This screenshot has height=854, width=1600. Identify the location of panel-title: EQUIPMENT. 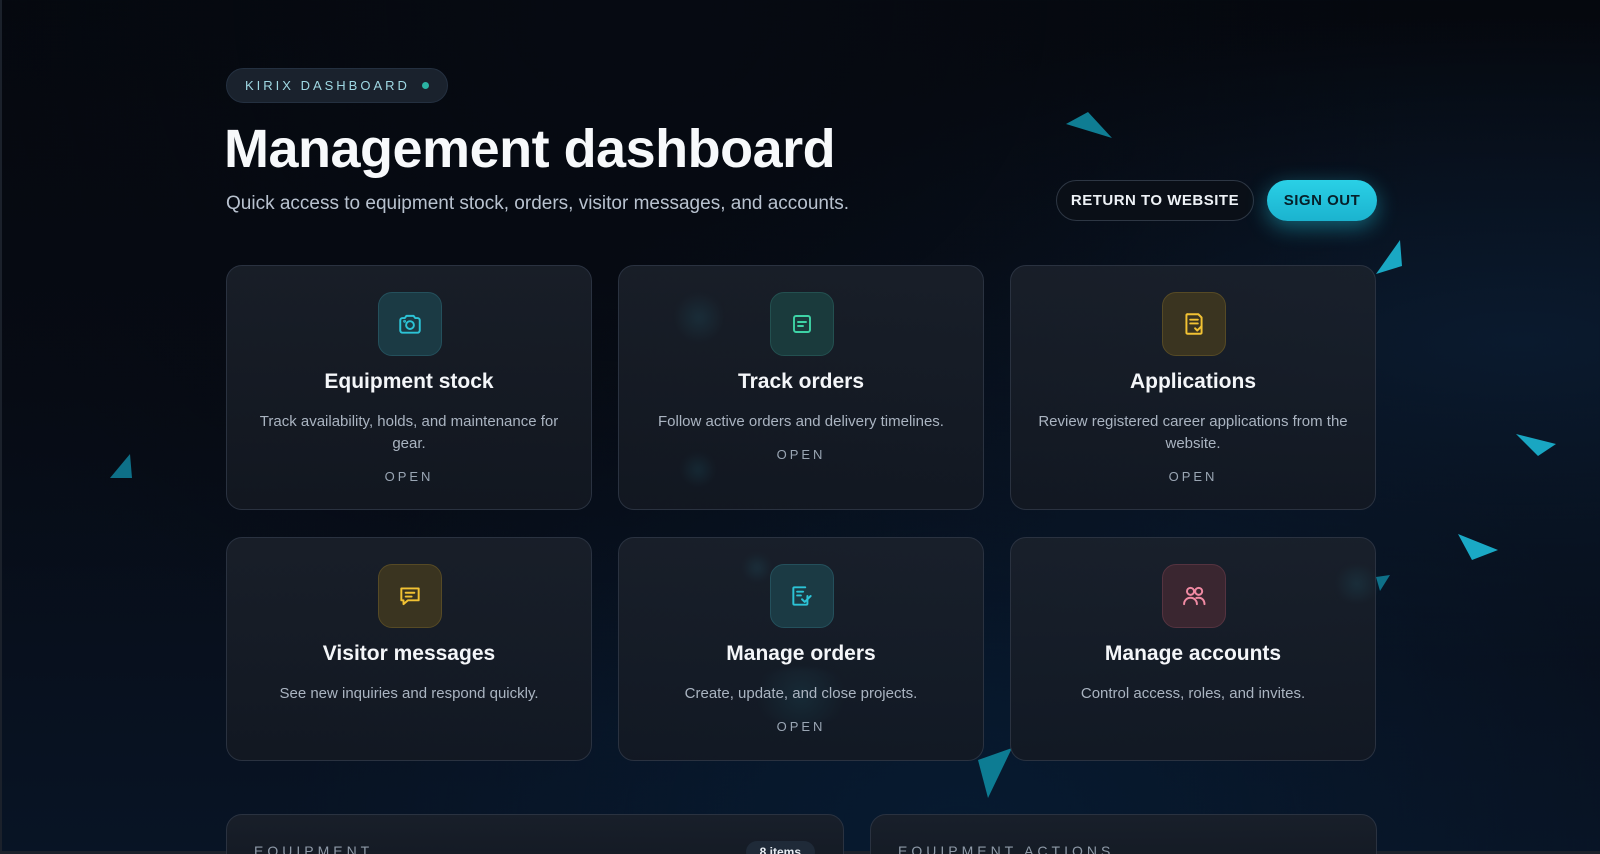
(314, 848).